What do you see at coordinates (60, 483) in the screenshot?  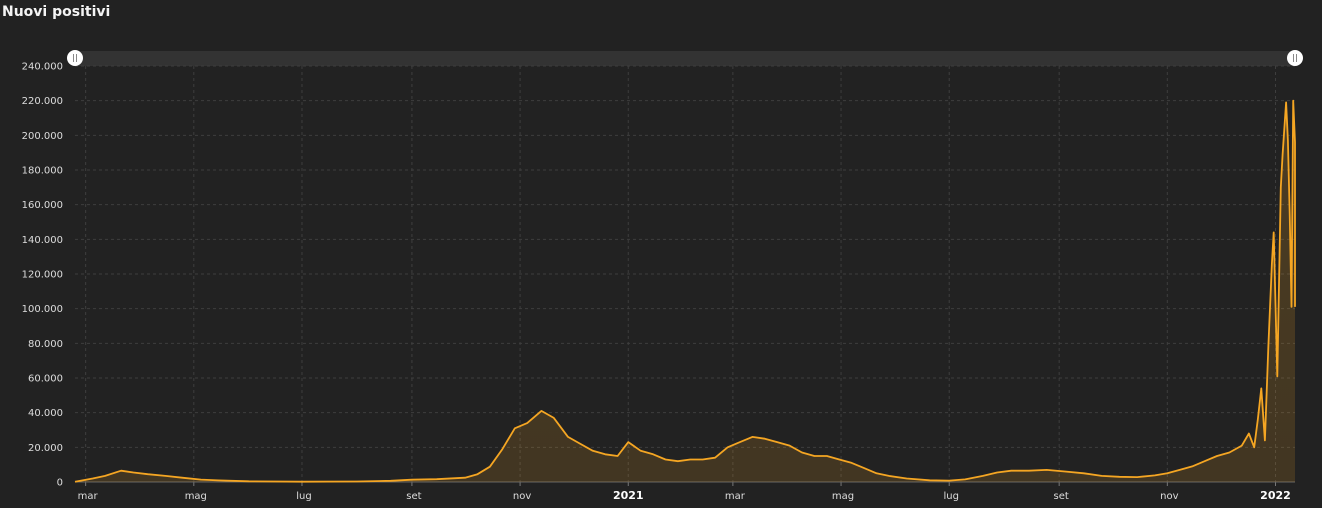 I see `y-tick-label: 0` at bounding box center [60, 483].